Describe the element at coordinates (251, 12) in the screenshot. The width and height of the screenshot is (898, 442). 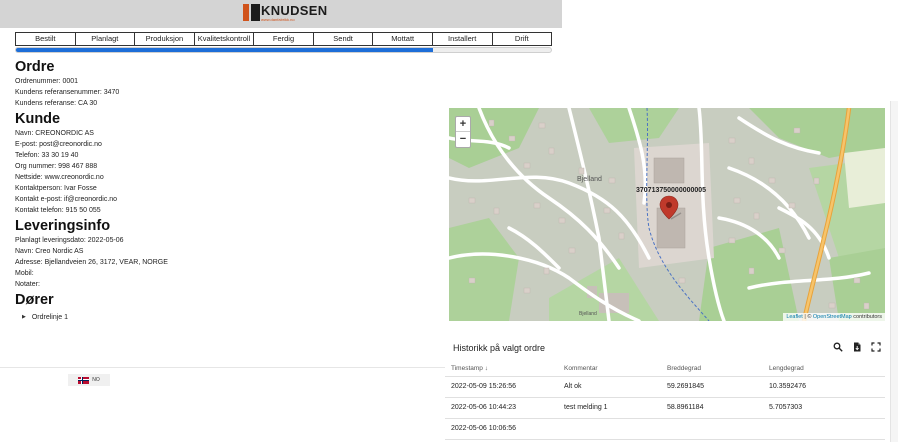
I see `logo-mark-icon` at that location.